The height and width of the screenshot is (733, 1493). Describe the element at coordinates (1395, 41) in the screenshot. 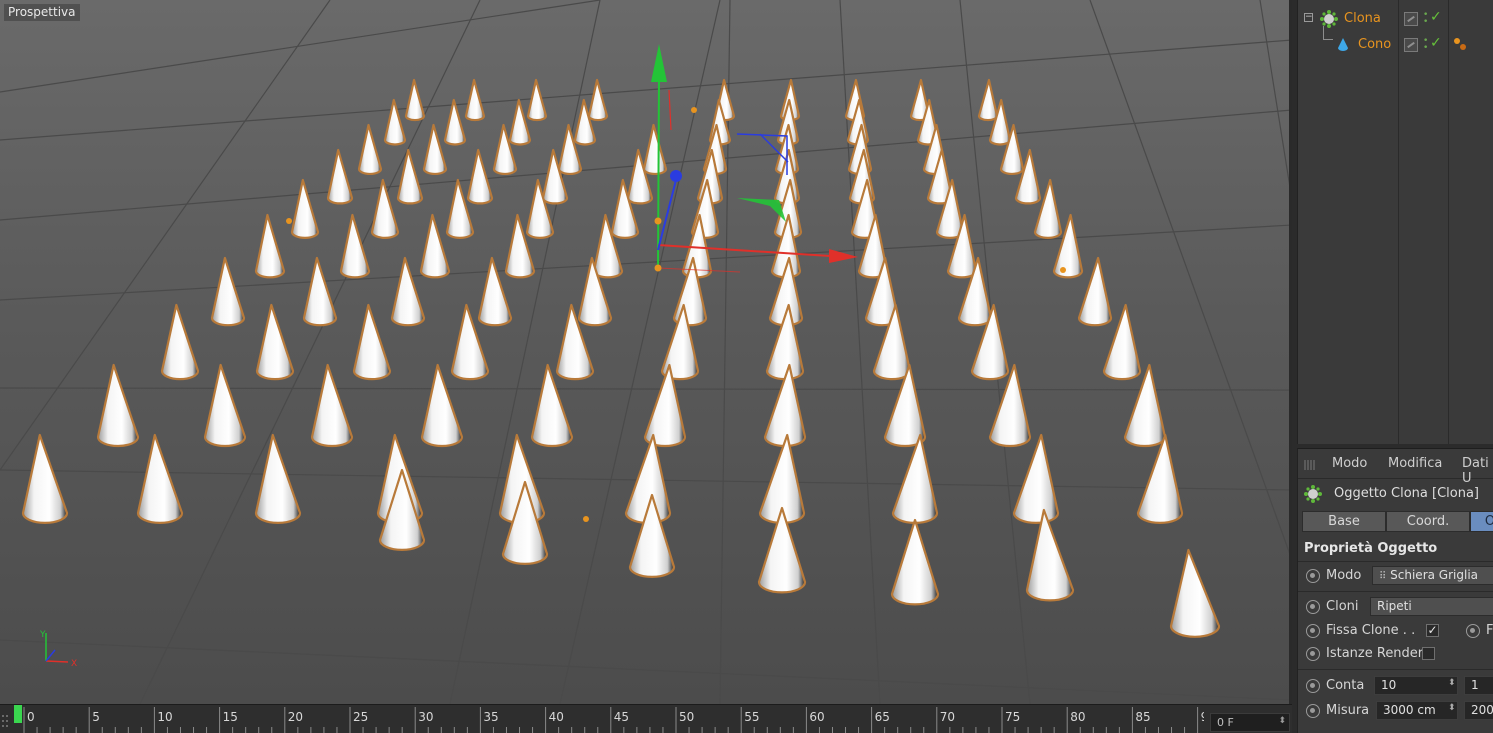

I see `object-row-cono: Cono • • ✓` at that location.